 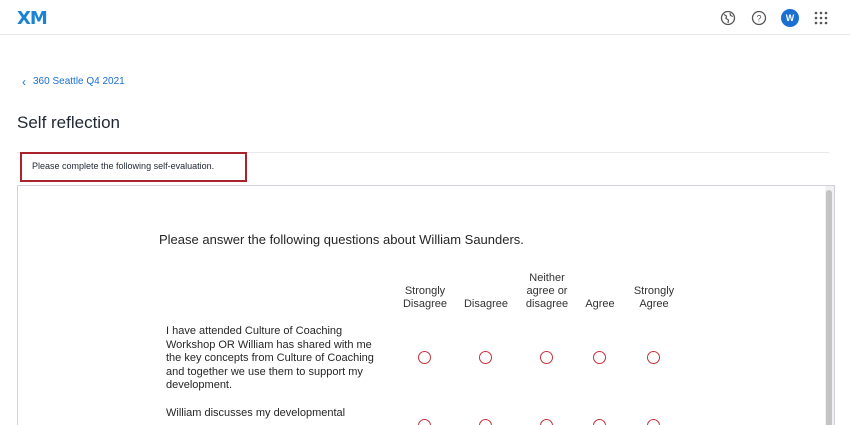 What do you see at coordinates (24, 81) in the screenshot?
I see `chevron-left-icon: ‹` at bounding box center [24, 81].